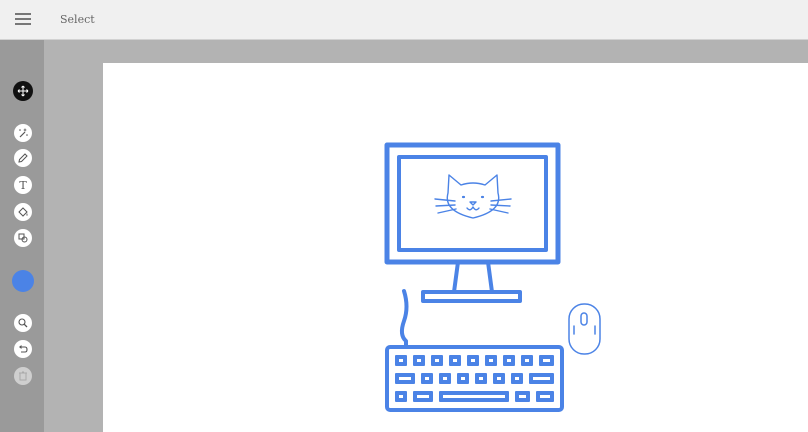 The image size is (808, 432). I want to click on pen-icon, so click(23, 158).